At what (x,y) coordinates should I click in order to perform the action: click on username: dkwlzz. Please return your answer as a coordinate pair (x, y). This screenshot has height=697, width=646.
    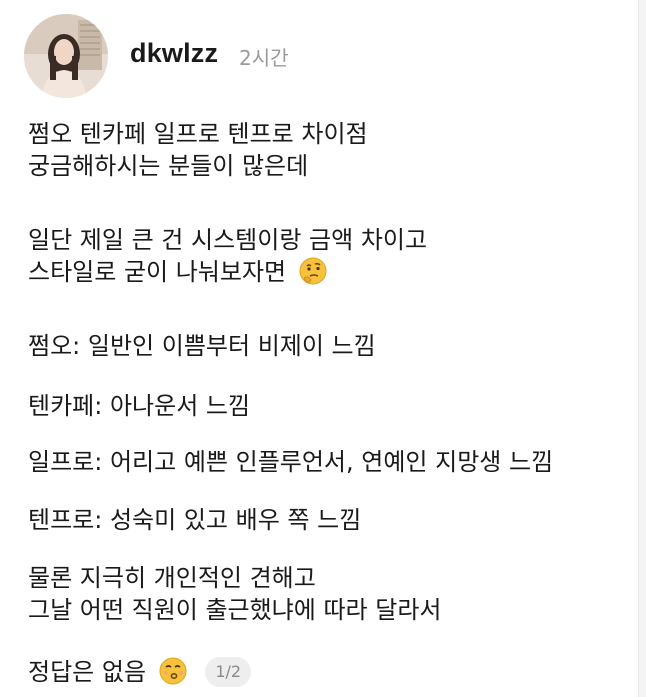
    Looking at the image, I should click on (174, 53).